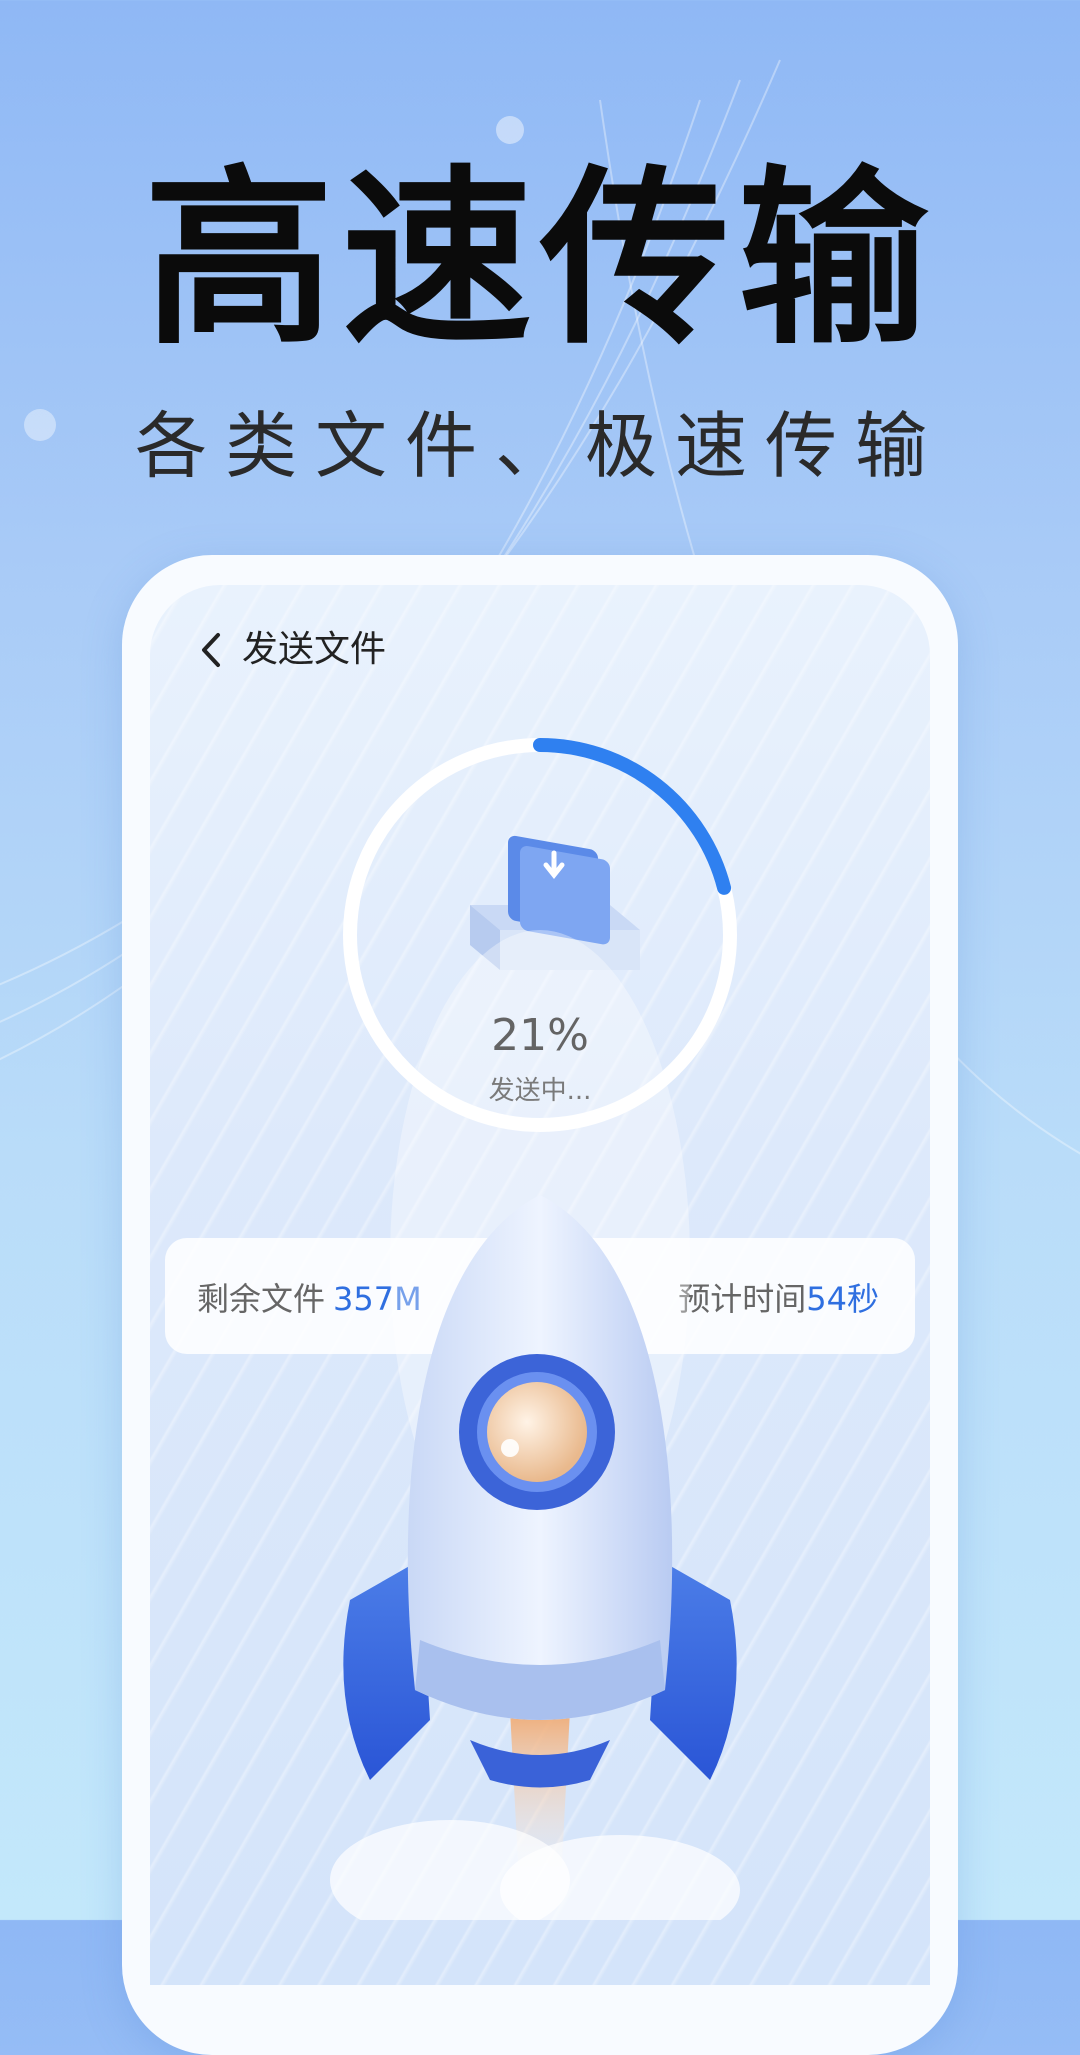  What do you see at coordinates (842, 1299) in the screenshot?
I see `eta-value: 54秒` at bounding box center [842, 1299].